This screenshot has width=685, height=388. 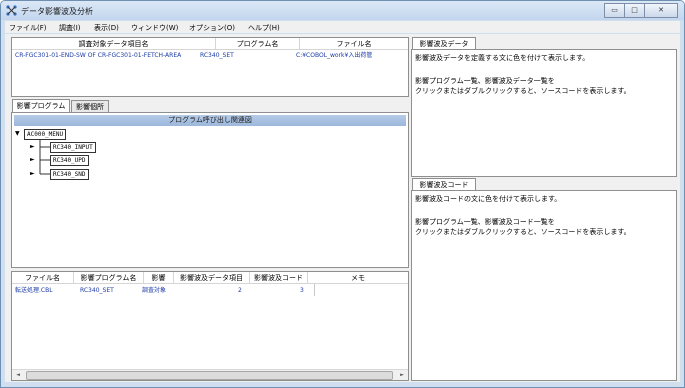 I want to click on code-desc-line2: 影響プログラム一覧、影響波及コード一覧を, so click(x=485, y=222).